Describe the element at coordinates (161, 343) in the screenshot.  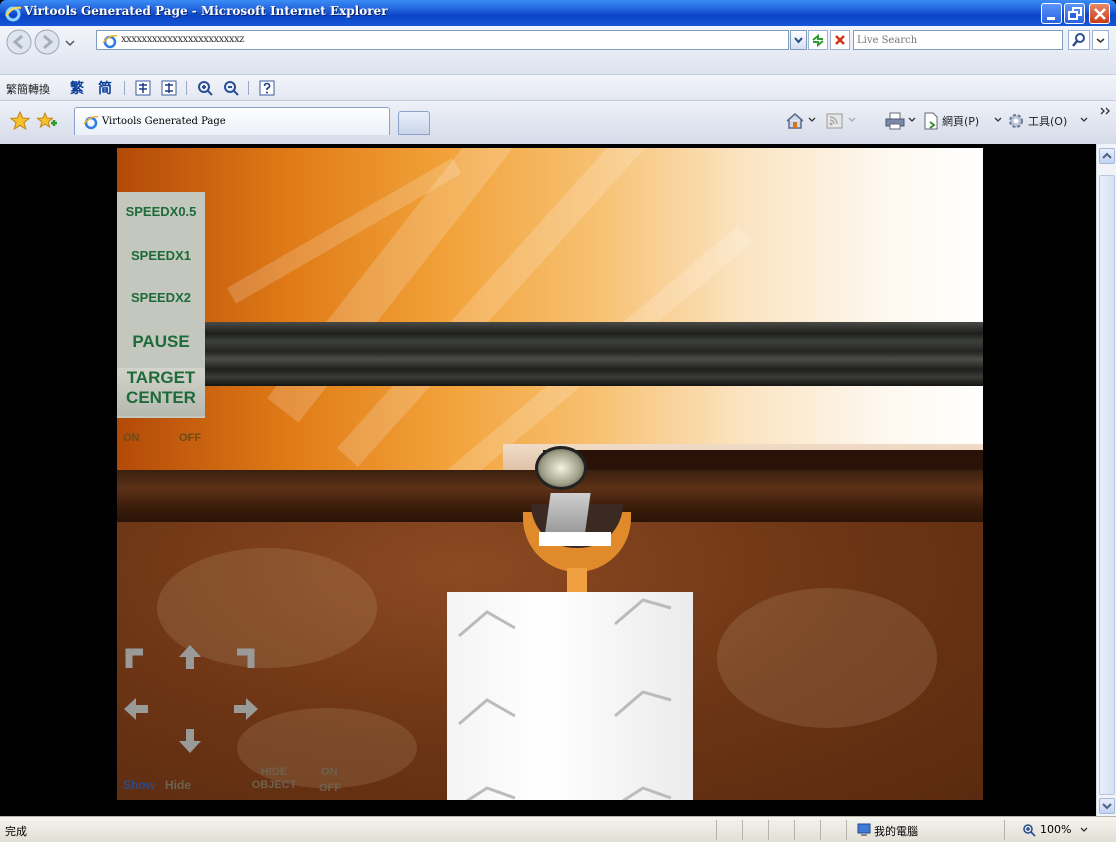
I see `pause-button: PAUSE` at that location.